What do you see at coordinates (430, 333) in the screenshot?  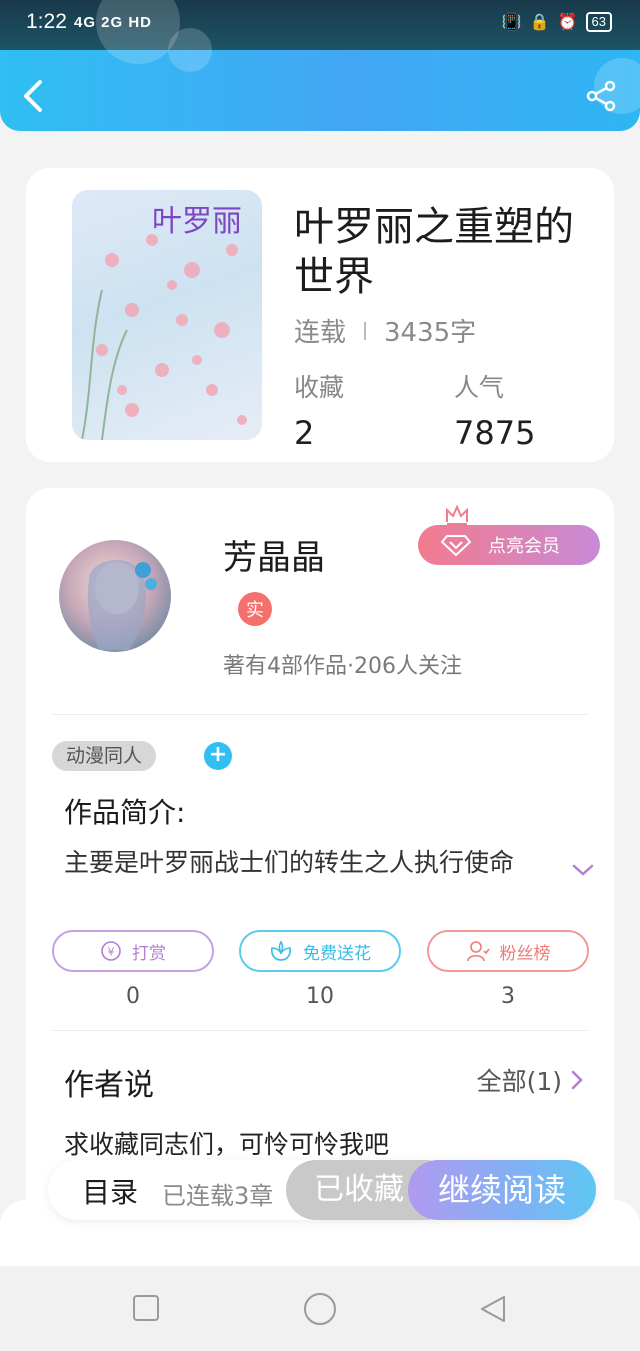 I see `word-count: 3435字` at bounding box center [430, 333].